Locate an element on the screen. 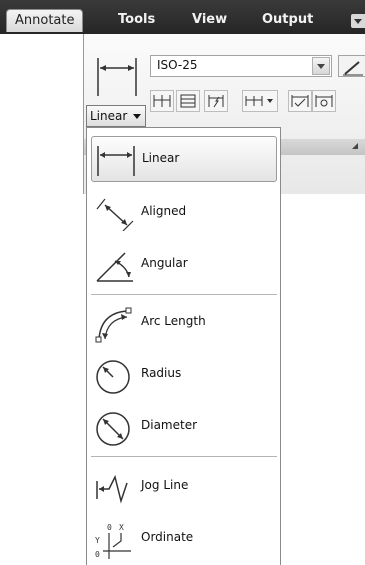 The height and width of the screenshot is (565, 365). menu-item-label: Ordinate is located at coordinates (167, 537).